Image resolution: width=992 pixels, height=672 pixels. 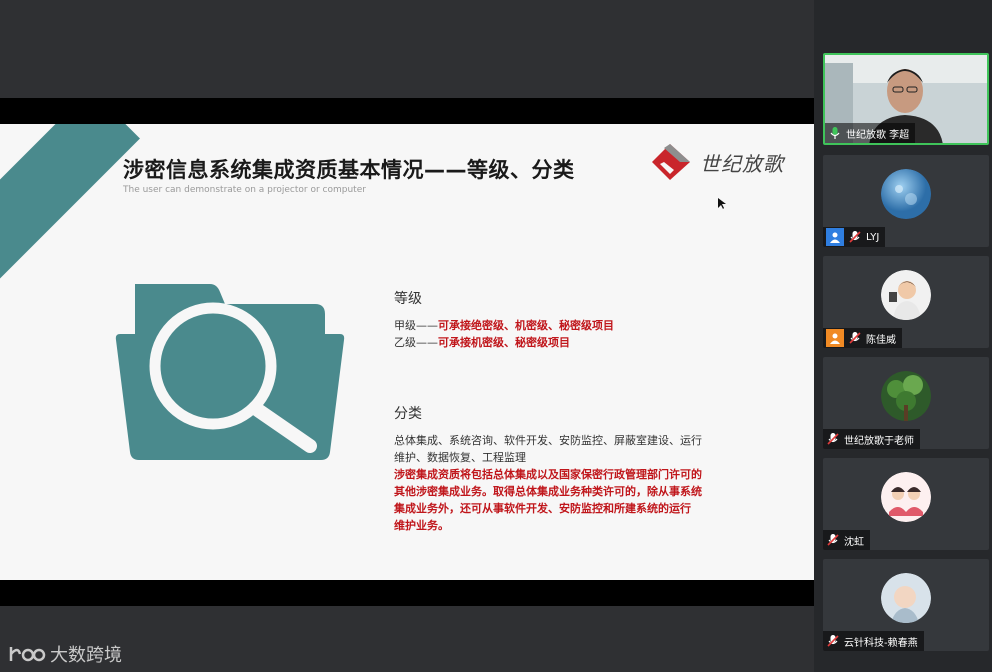 I want to click on level-item: 甲级——可承接绝密级、机密级、秘密级项目, so click(x=504, y=325).